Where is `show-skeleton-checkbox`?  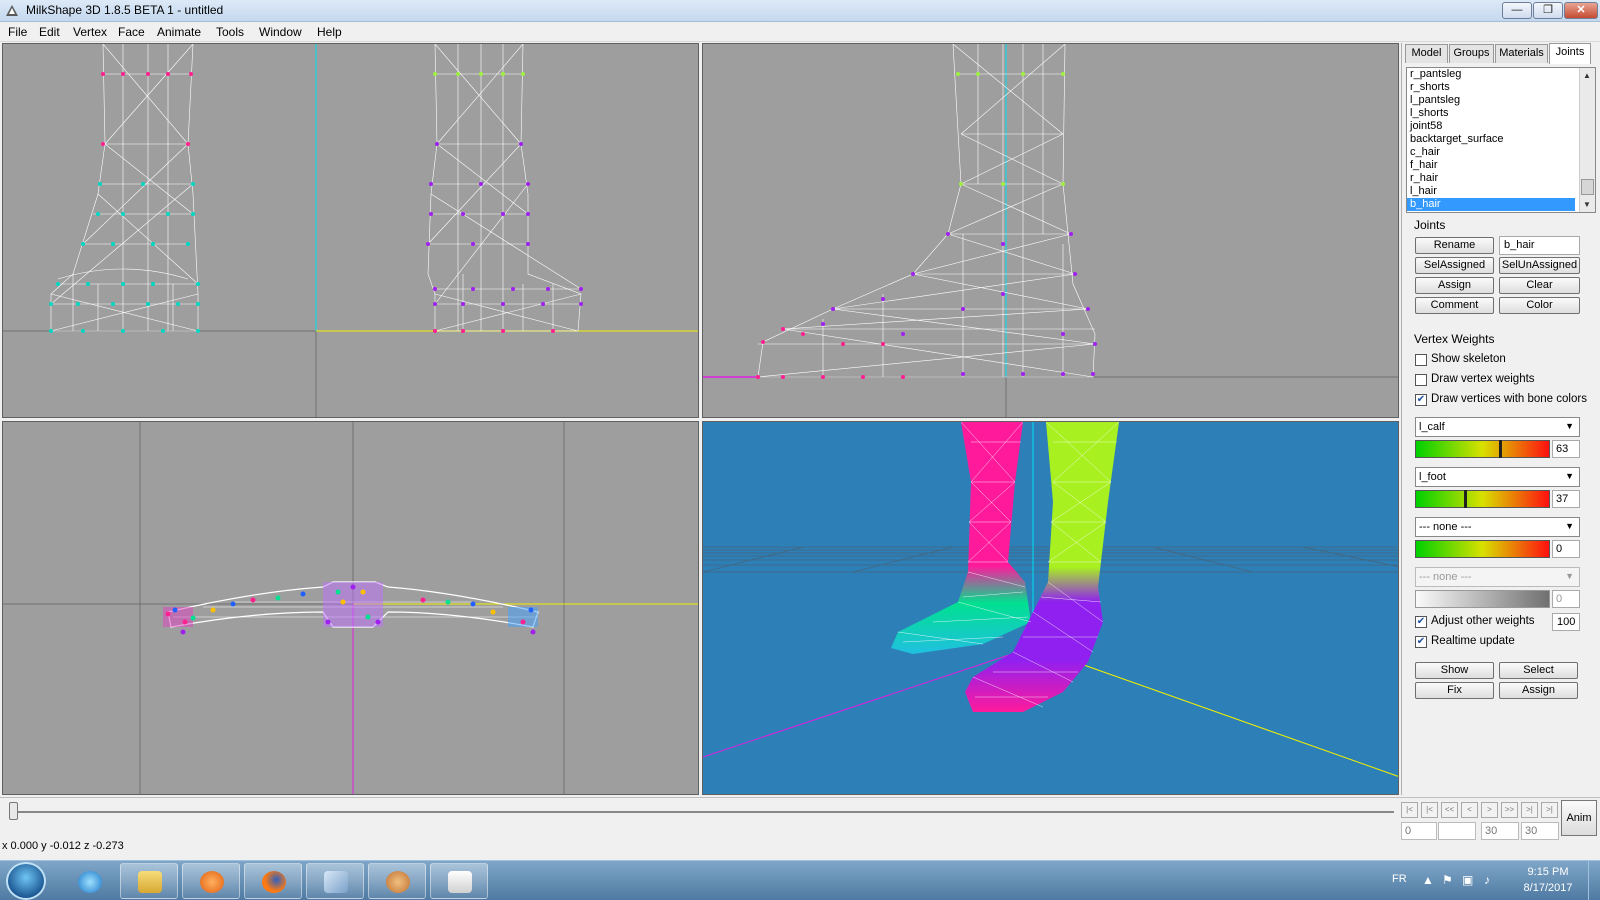 show-skeleton-checkbox is located at coordinates (1421, 360).